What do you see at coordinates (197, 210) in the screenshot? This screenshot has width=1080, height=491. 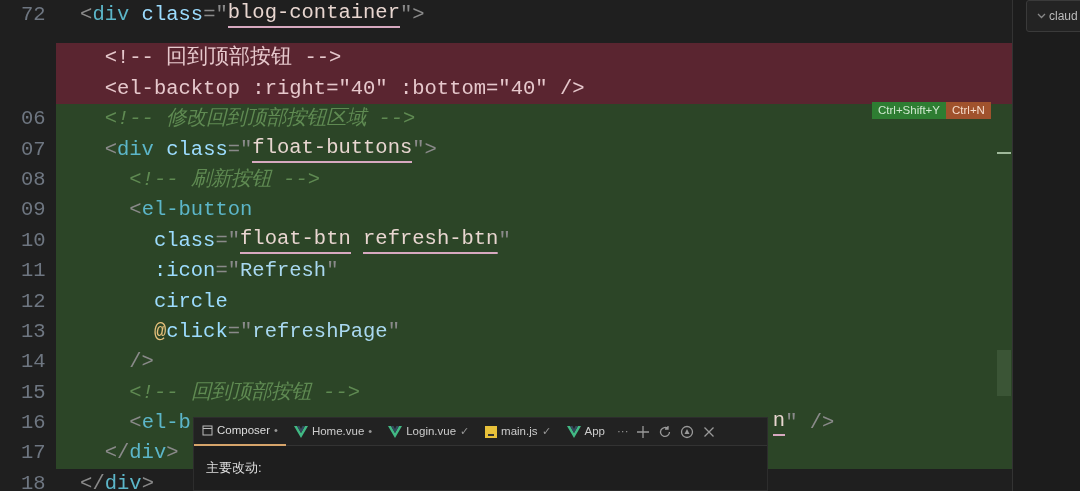 I see `code-token: el-button` at bounding box center [197, 210].